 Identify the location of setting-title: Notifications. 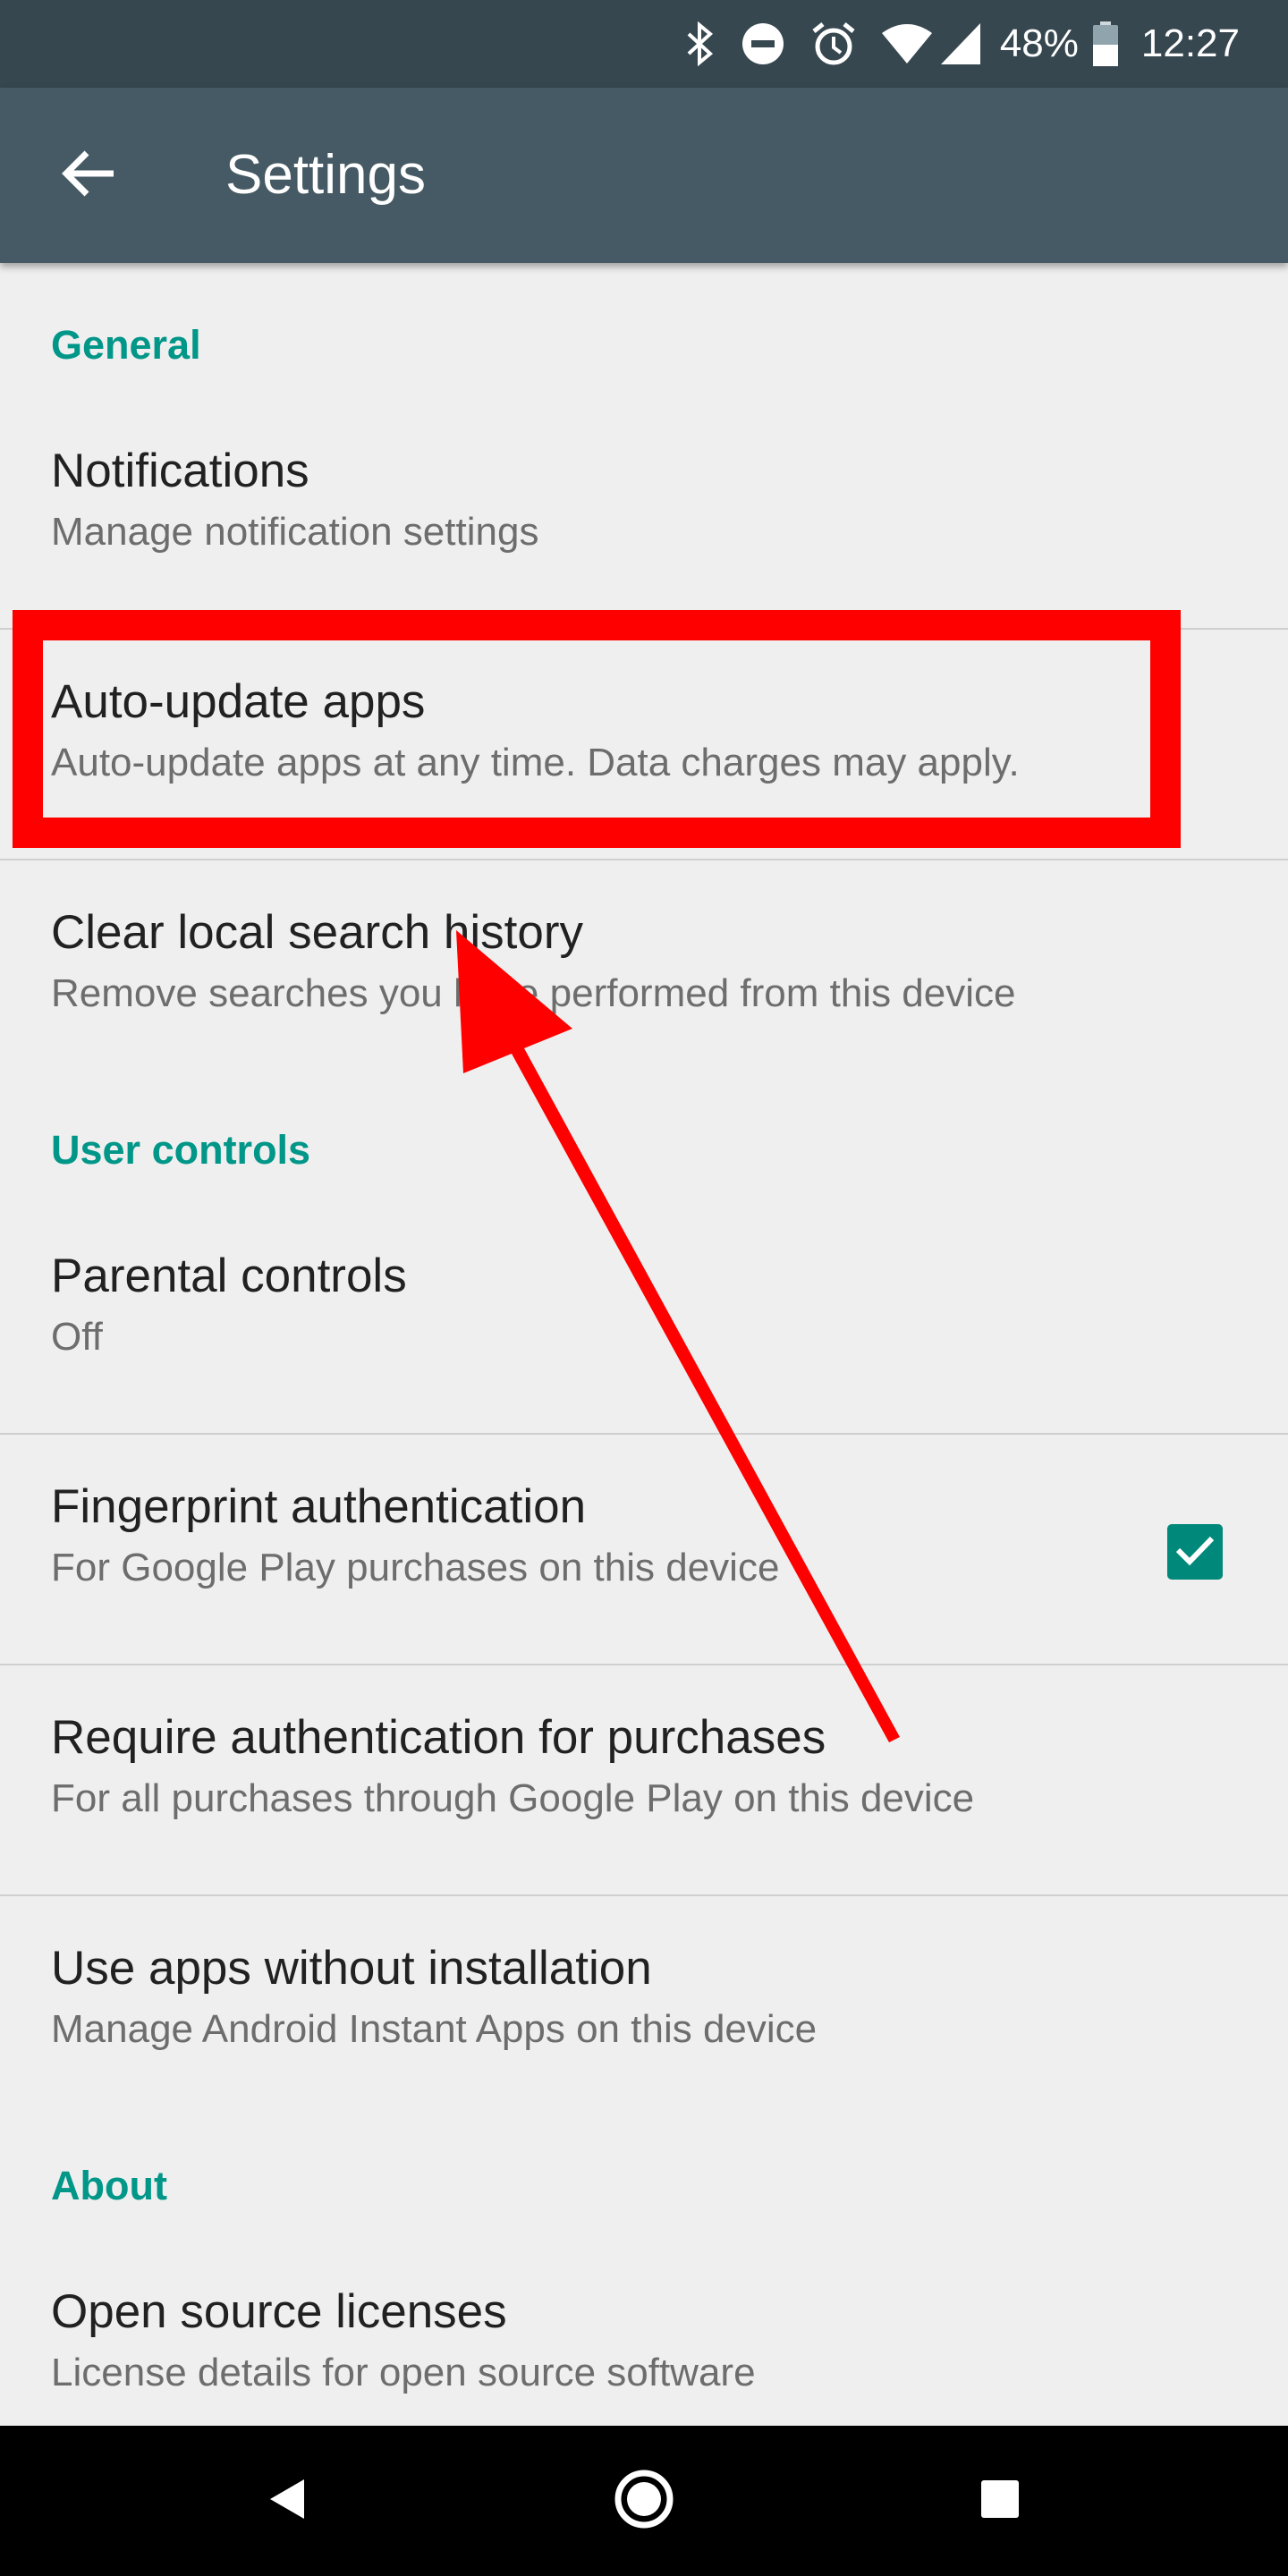
(180, 471).